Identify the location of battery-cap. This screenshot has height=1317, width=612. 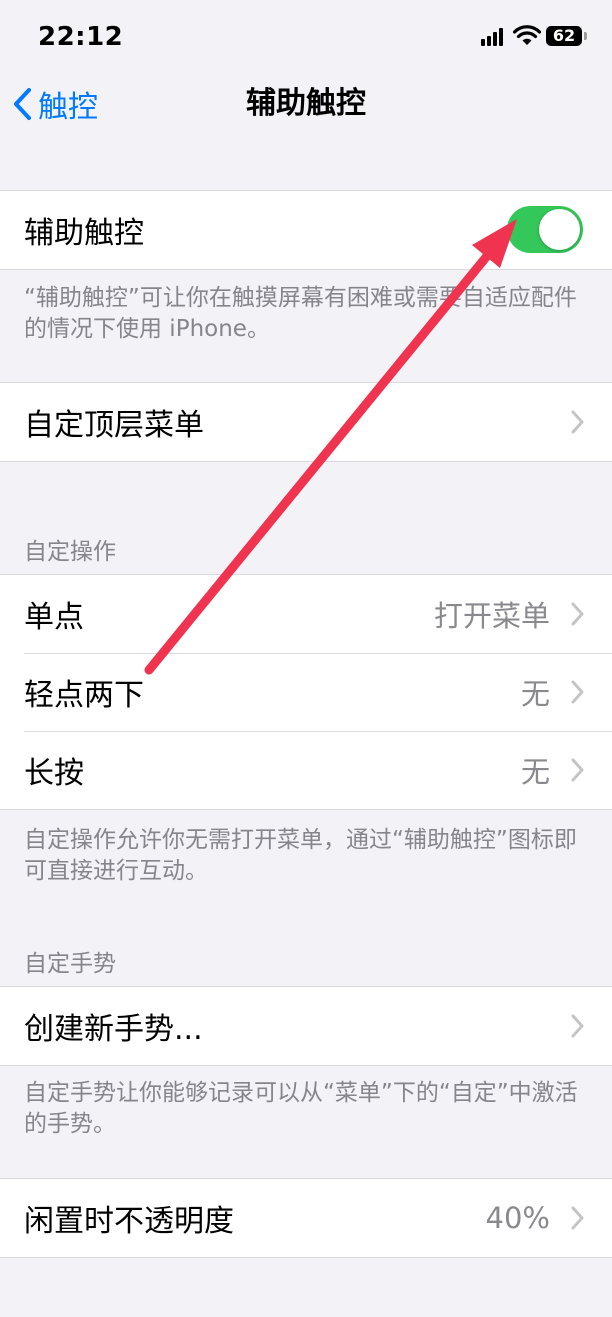
(585, 36).